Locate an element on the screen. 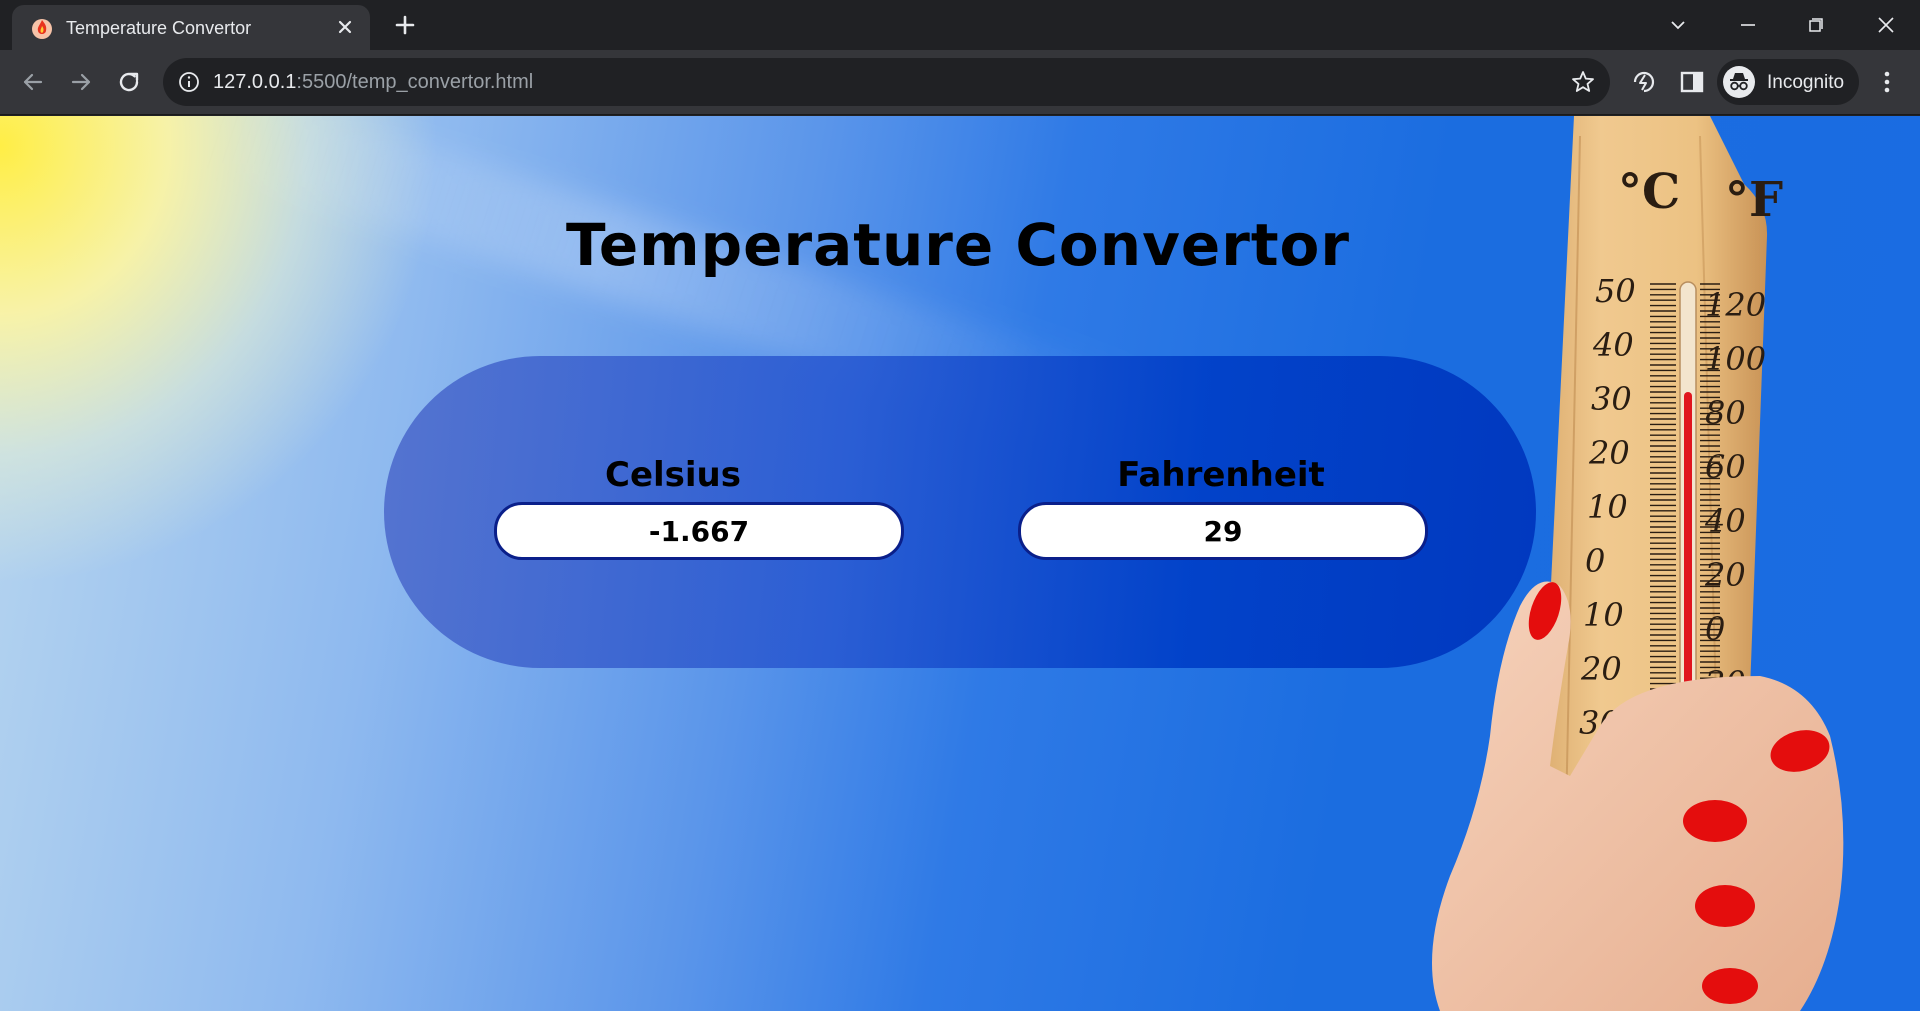 This screenshot has height=1011, width=1920. celsius-tick-label: 30 is located at coordinates (1611, 399).